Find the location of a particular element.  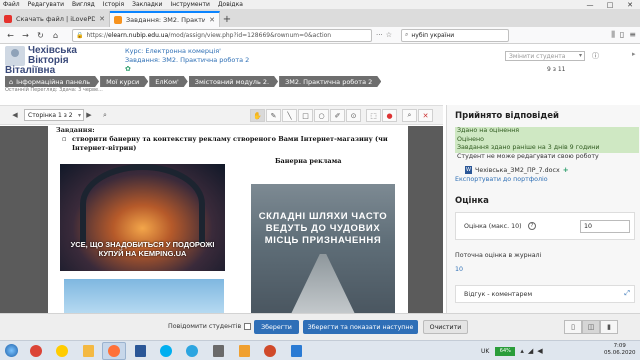

taskbar-media is located at coordinates (270, 351).